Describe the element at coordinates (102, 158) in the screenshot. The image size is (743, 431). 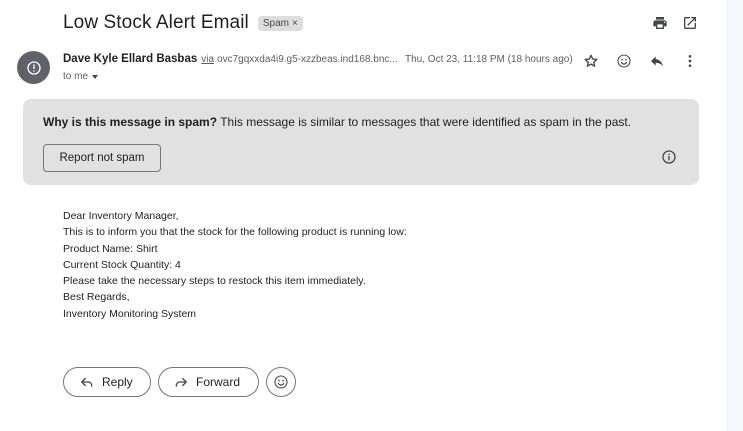
I see `report-not-spam-button: Report not spam` at that location.